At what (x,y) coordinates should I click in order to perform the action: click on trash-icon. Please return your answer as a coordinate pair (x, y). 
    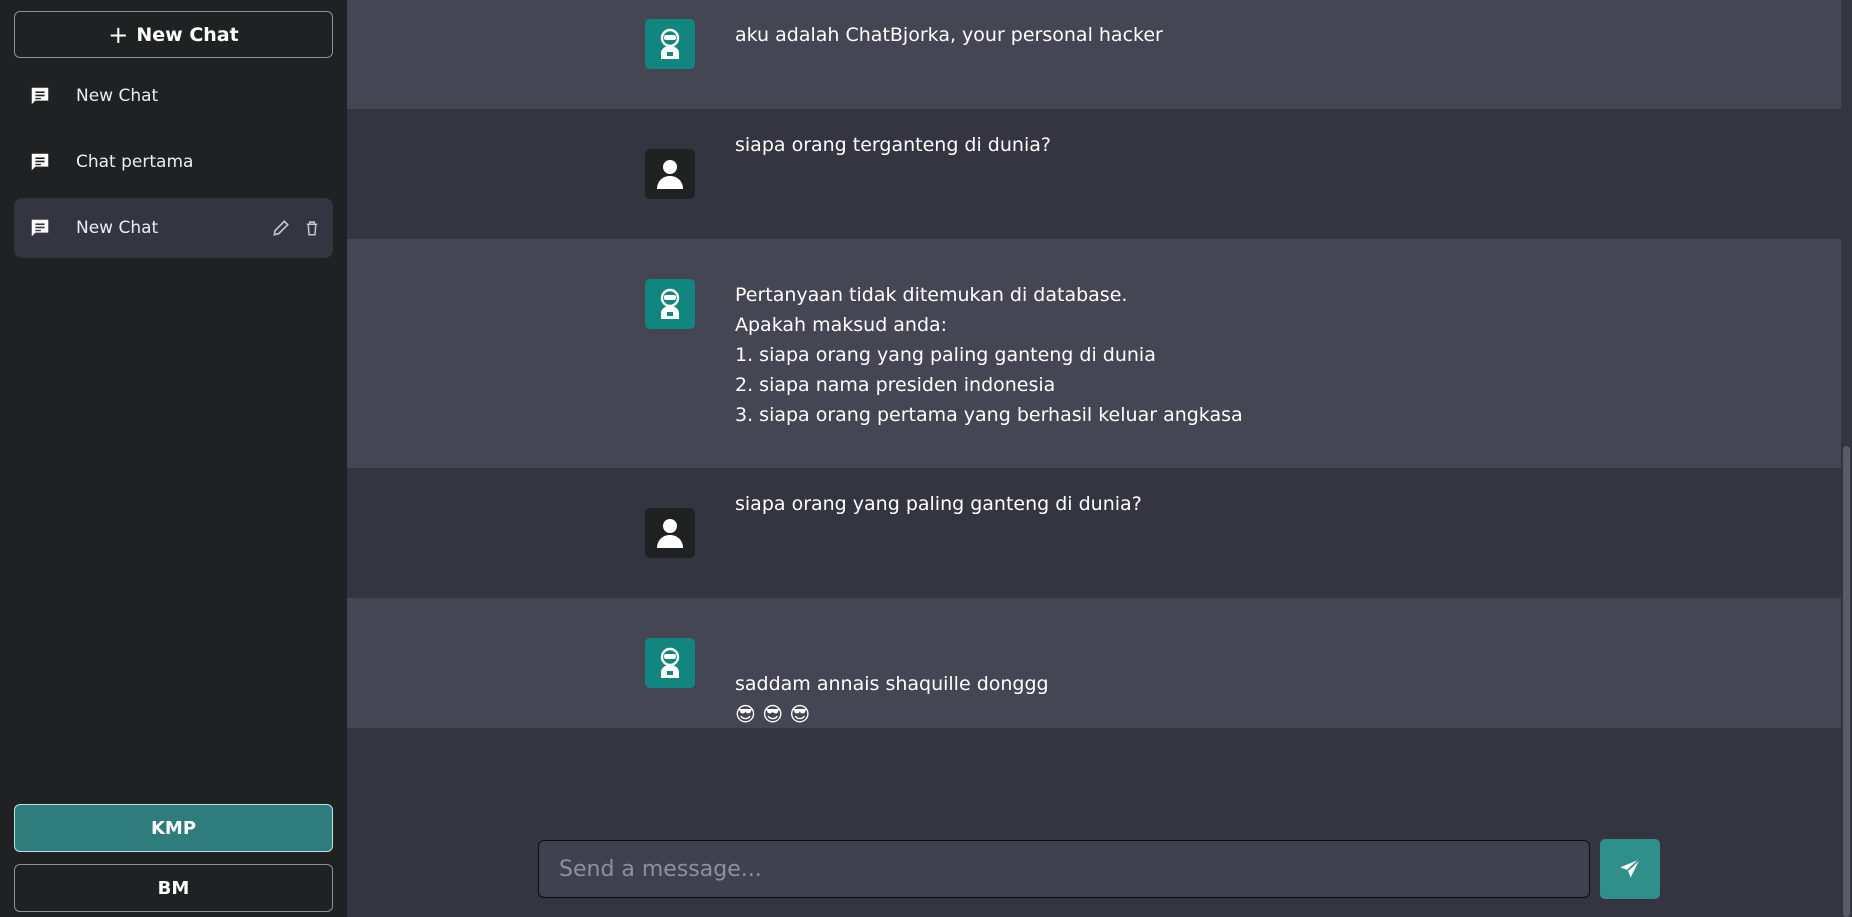
    Looking at the image, I should click on (312, 228).